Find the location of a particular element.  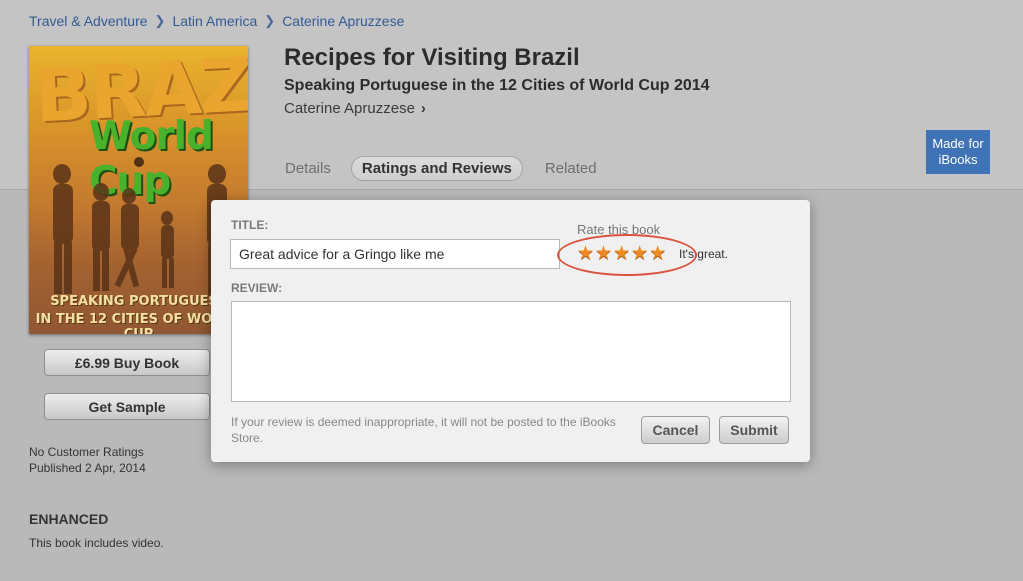

enhanced-heading: ENHANCED is located at coordinates (69, 519).